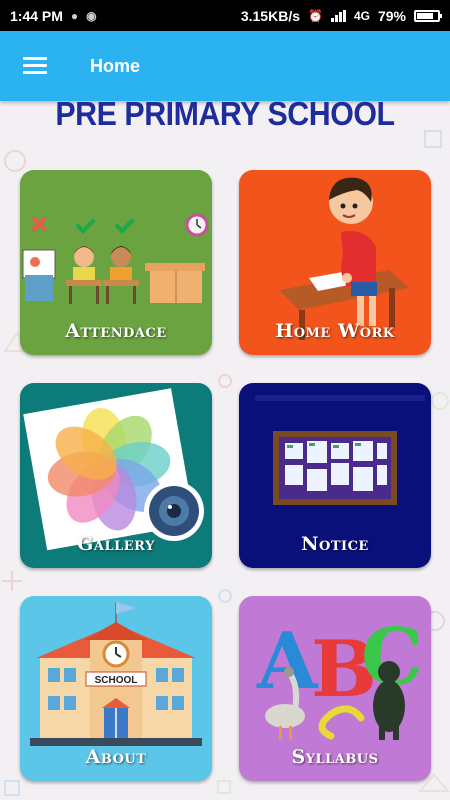  What do you see at coordinates (116, 475) in the screenshot?
I see `gallery-tile: Gallery` at bounding box center [116, 475].